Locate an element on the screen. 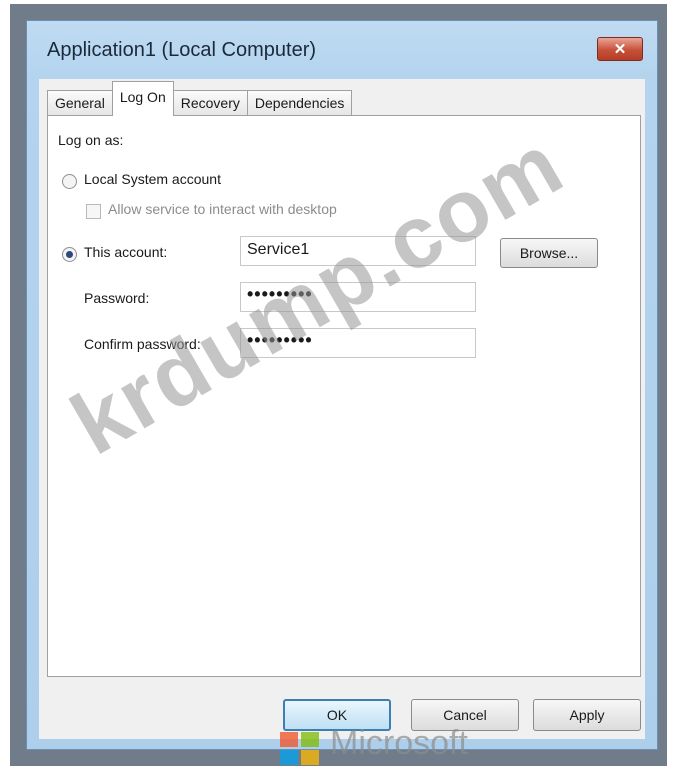  close-icon: ✕ is located at coordinates (620, 49).